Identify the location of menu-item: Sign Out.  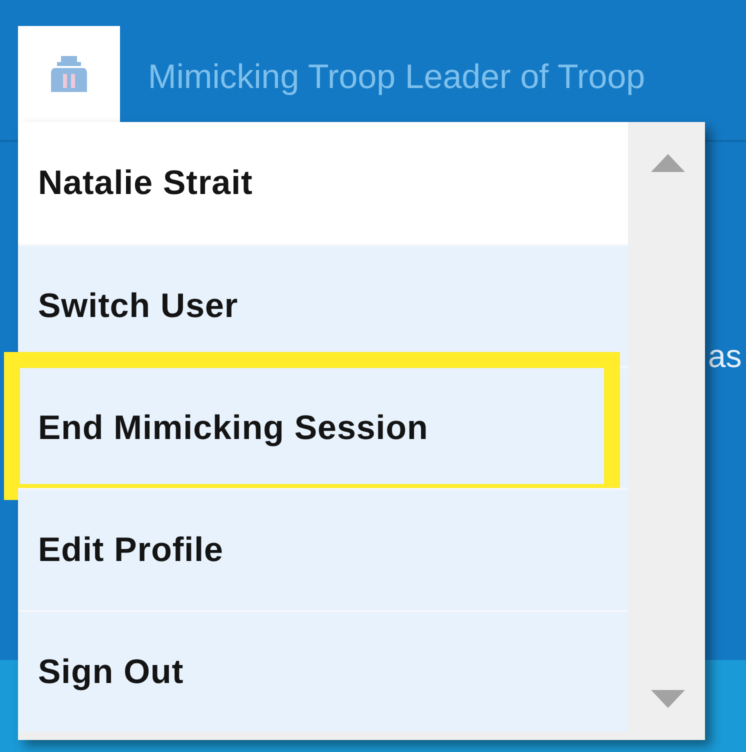
(111, 672).